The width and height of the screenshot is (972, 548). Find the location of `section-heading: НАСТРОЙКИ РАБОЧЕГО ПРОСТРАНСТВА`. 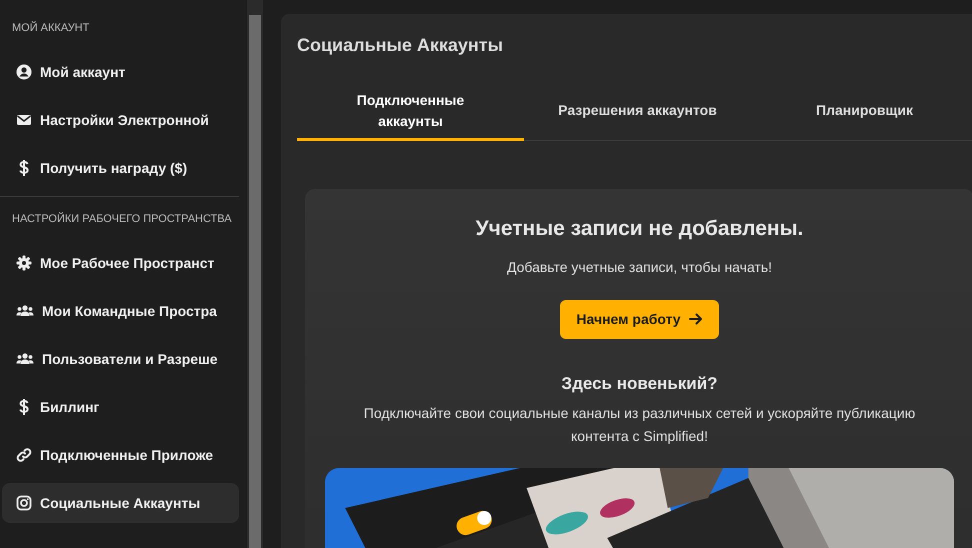

section-heading: НАСТРОЙКИ РАБОЧЕГО ПРОСТРАНСТВА is located at coordinates (122, 219).